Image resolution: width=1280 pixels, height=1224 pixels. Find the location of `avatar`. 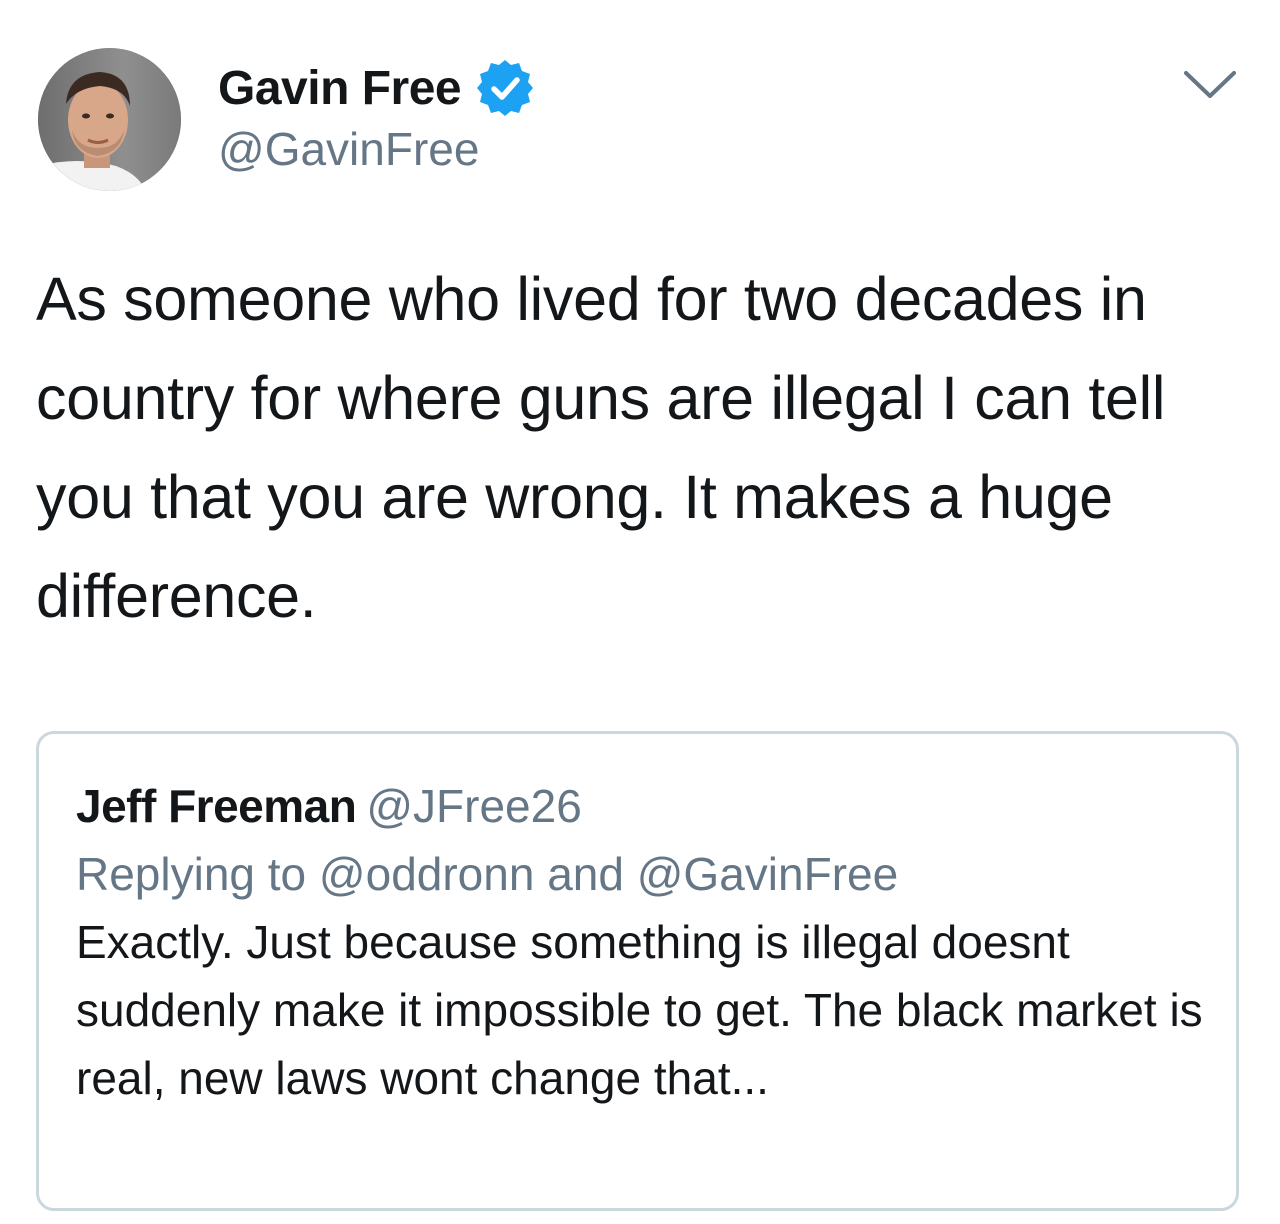

avatar is located at coordinates (109, 119).